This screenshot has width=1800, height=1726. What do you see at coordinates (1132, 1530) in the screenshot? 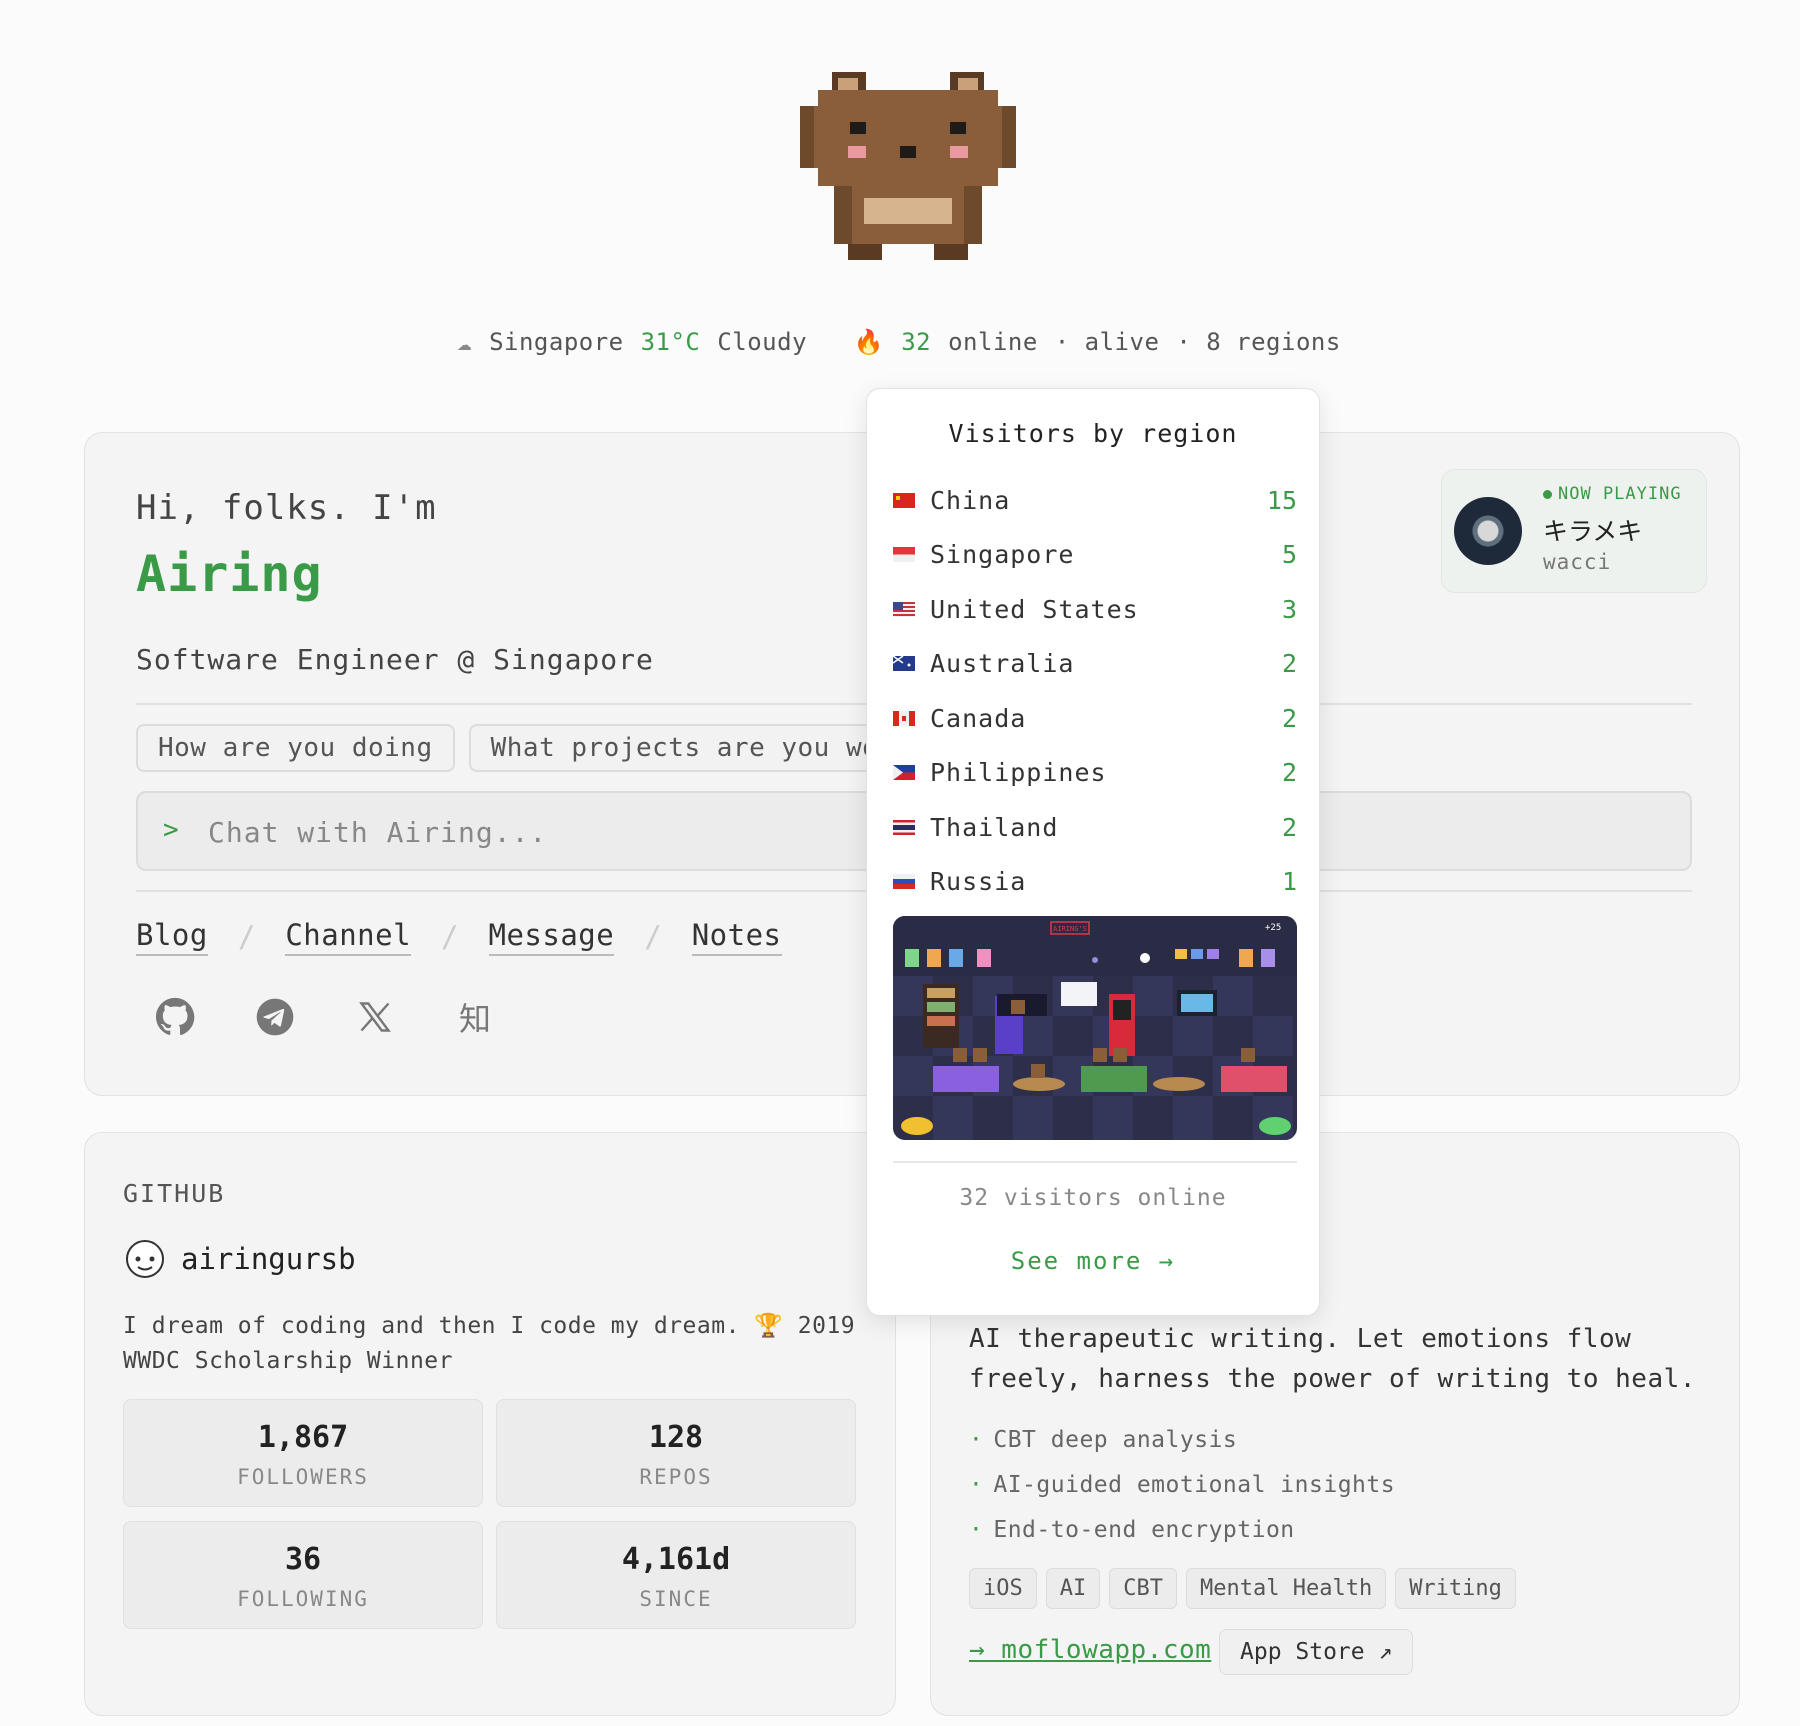
I see `list-item: · End-to-end encryption` at bounding box center [1132, 1530].